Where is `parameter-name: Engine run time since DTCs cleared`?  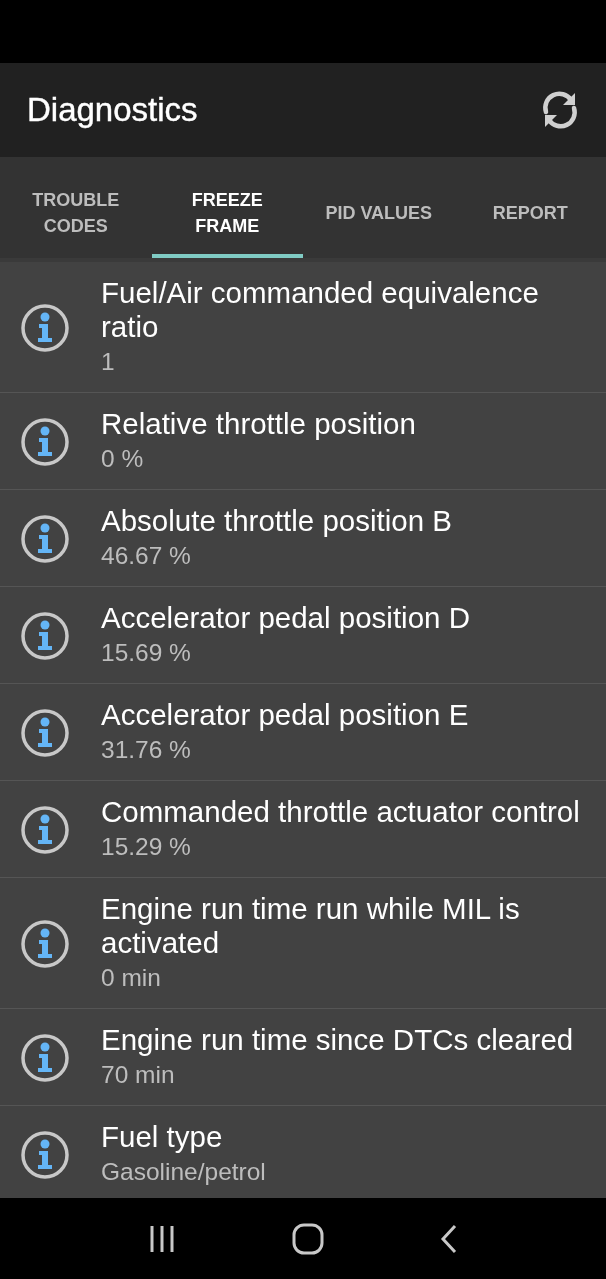
parameter-name: Engine run time since DTCs cleared is located at coordinates (337, 1040).